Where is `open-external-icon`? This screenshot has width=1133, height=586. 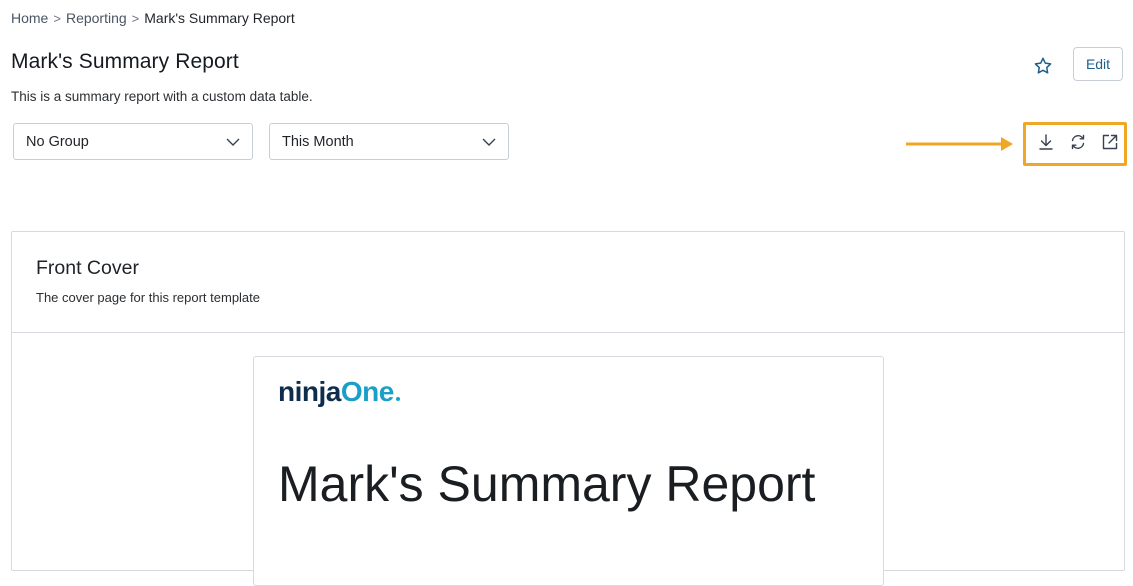
open-external-icon is located at coordinates (1110, 142).